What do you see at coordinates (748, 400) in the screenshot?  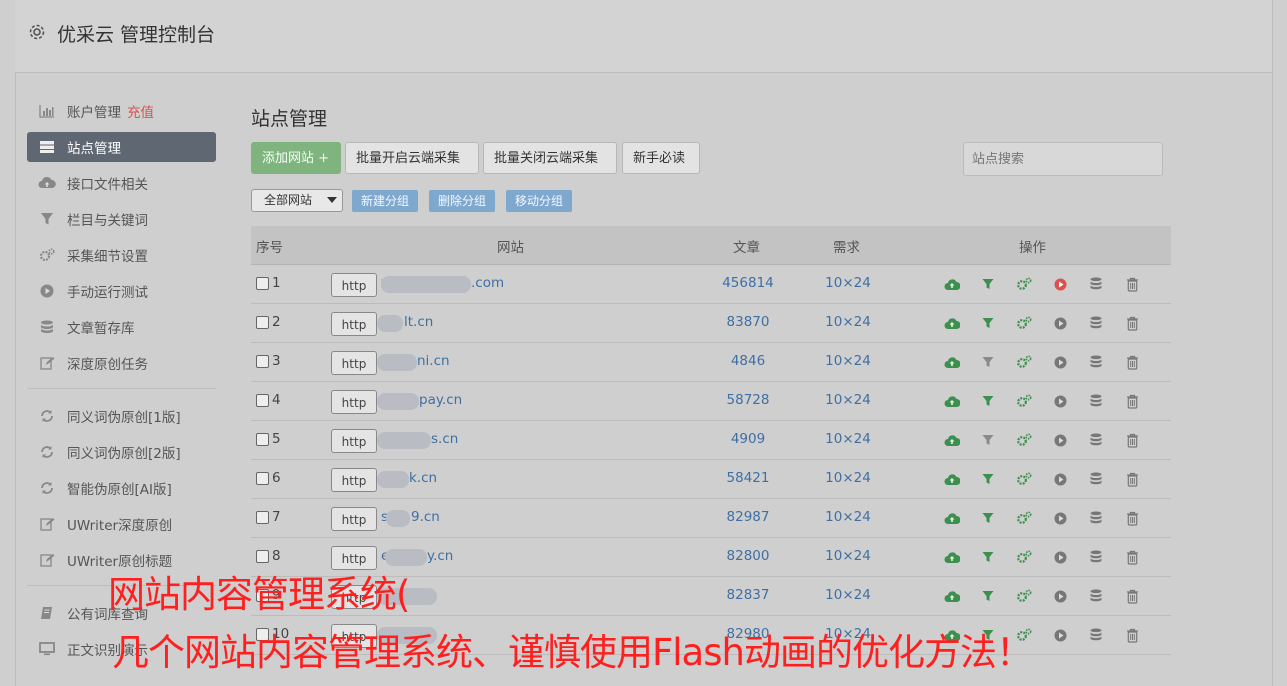 I see `article-count: 58728` at bounding box center [748, 400].